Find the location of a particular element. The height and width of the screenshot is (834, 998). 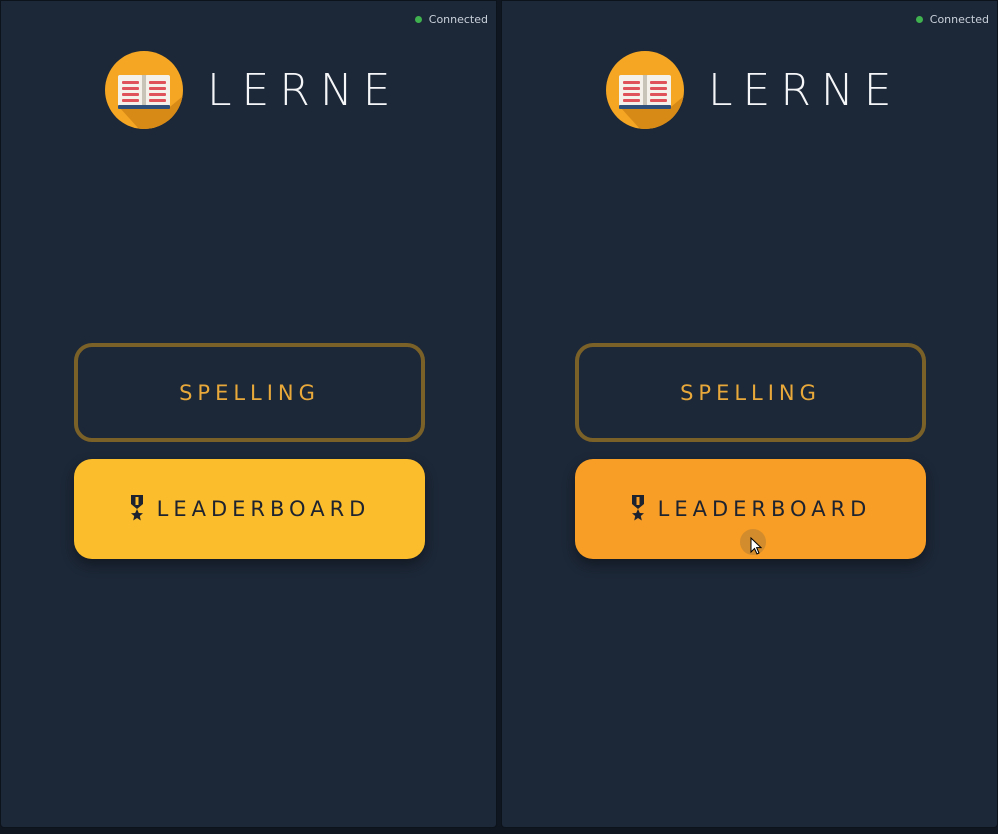

leaderboard-button: LEADERBOARD is located at coordinates (249, 509).